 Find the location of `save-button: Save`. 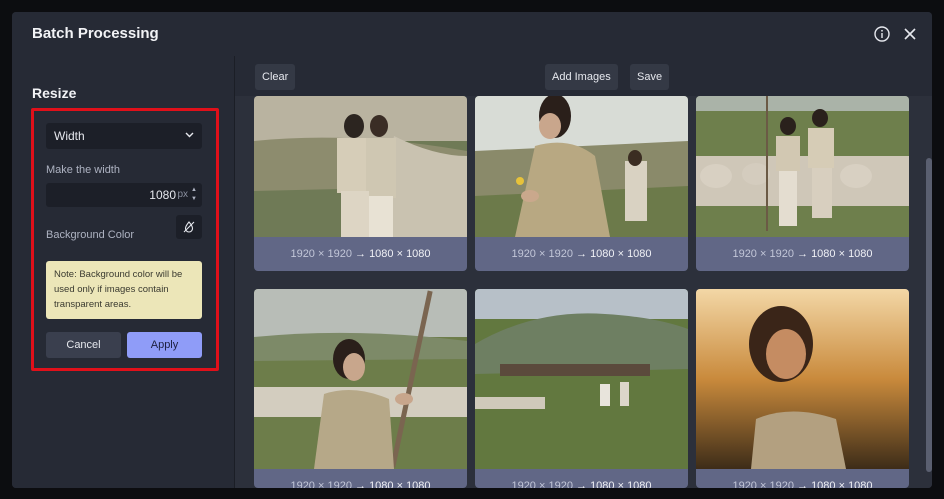

save-button: Save is located at coordinates (650, 77).